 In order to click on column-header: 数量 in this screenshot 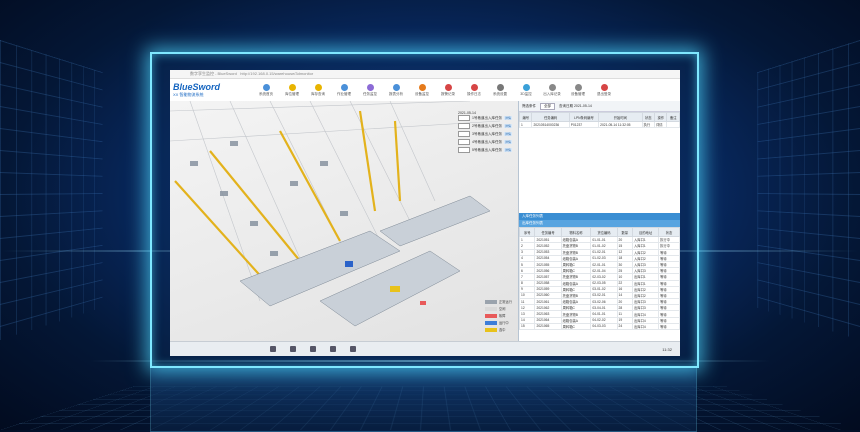, I will do `click(625, 232)`.